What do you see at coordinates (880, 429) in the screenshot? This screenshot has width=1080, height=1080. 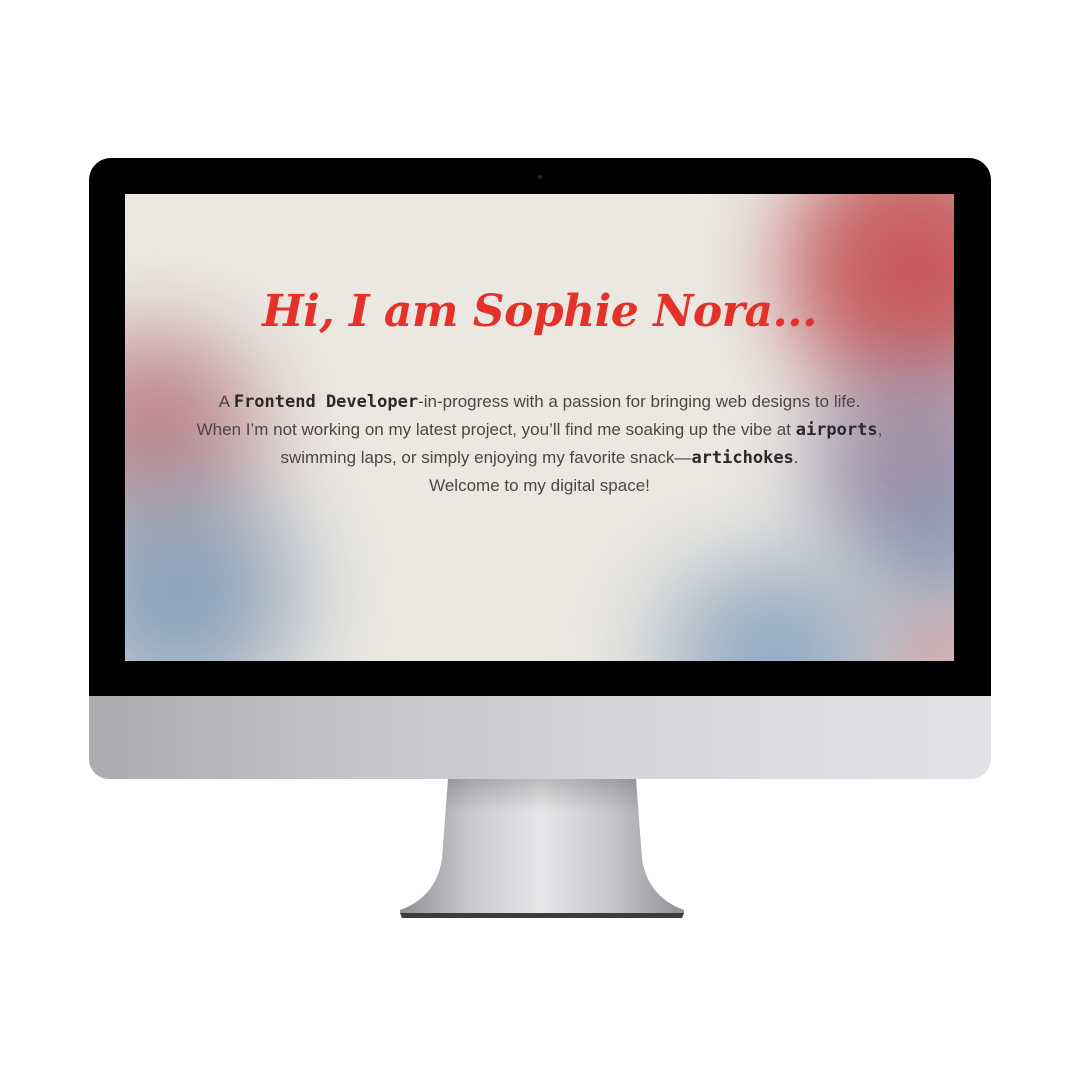 I see `intro-text: ,` at bounding box center [880, 429].